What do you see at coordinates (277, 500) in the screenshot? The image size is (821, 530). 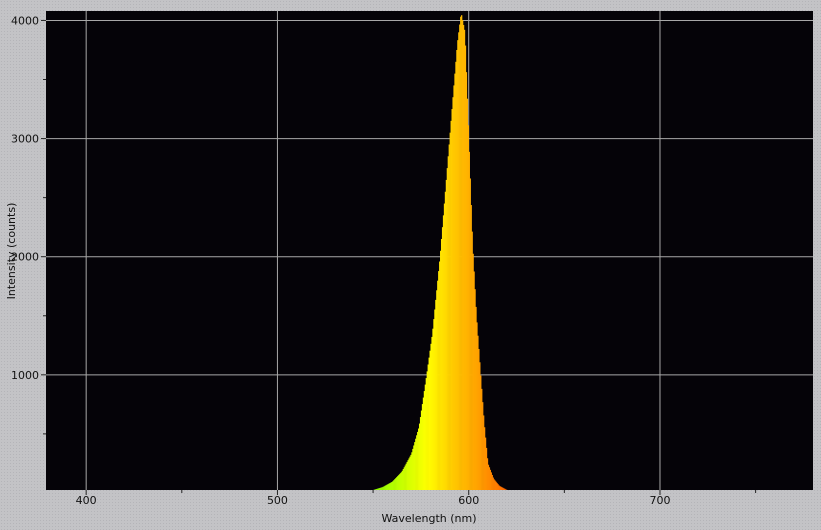 I see `x-tick-label: 500` at bounding box center [277, 500].